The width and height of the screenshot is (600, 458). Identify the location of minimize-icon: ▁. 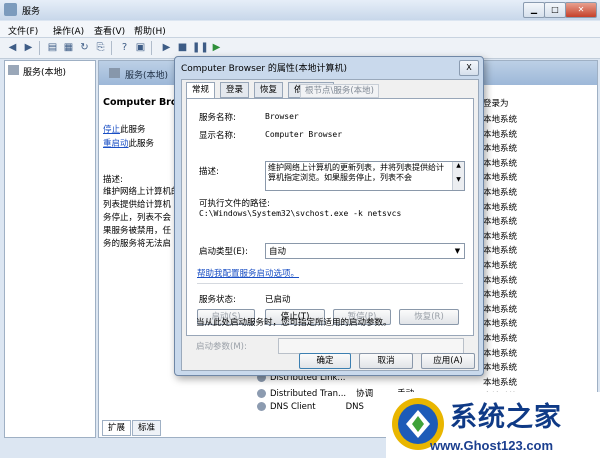
(534, 9).